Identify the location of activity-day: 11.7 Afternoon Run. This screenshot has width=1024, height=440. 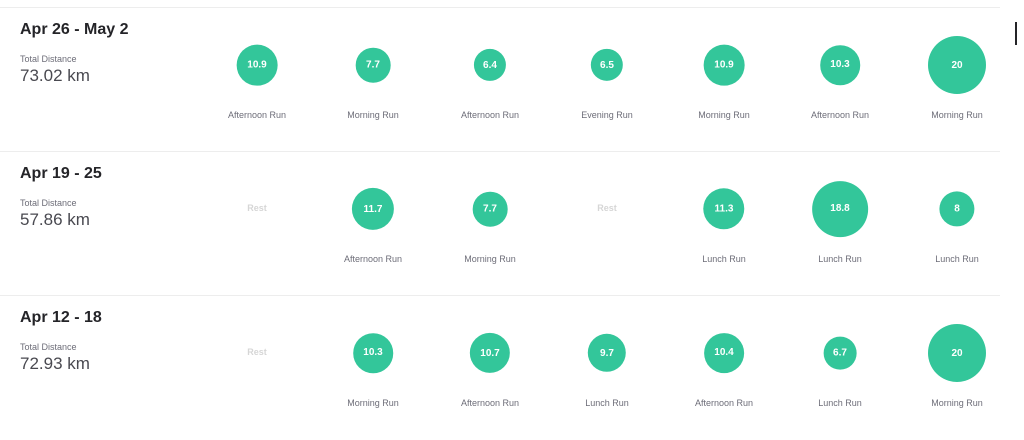
(373, 224).